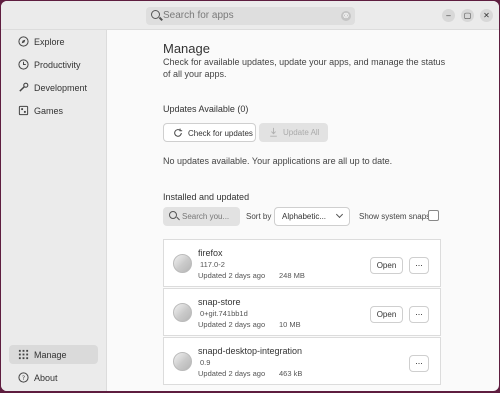 The image size is (500, 393). I want to click on check-for-updates-label: Check for updates, so click(220, 133).